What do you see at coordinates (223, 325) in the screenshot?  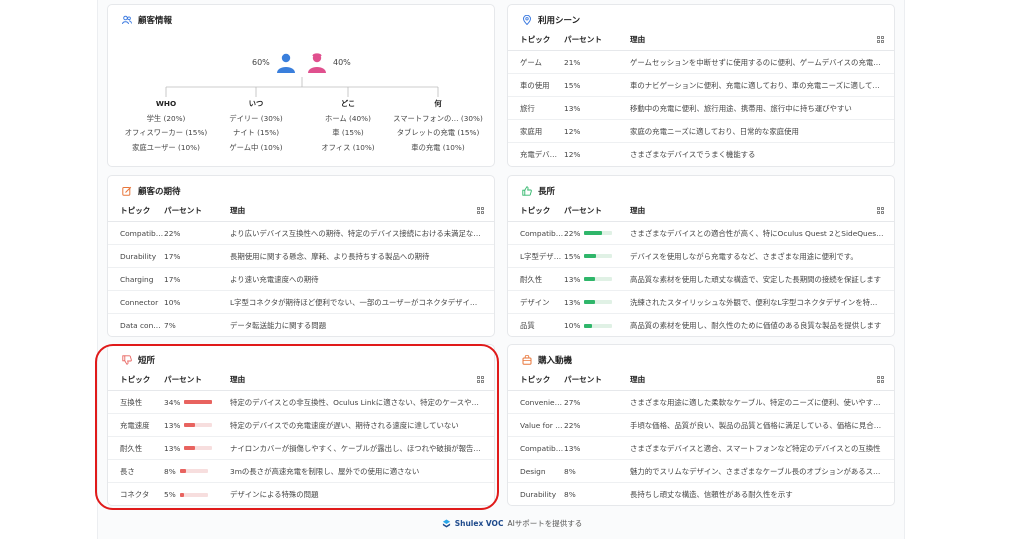 I see `table-row: Data connection7%データ転送能力に関する問題` at bounding box center [223, 325].